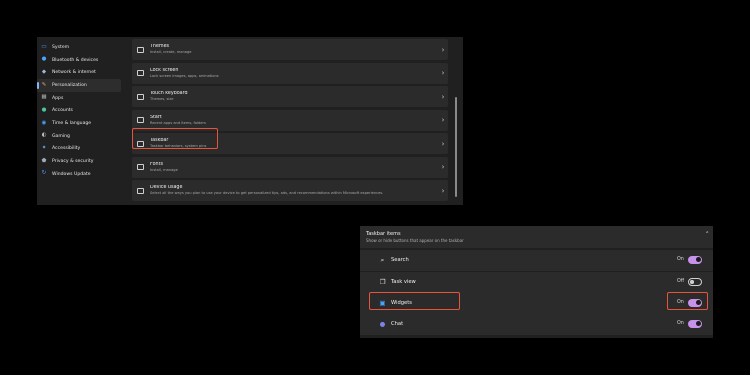  What do you see at coordinates (140, 49) in the screenshot?
I see `themes-icon` at bounding box center [140, 49].